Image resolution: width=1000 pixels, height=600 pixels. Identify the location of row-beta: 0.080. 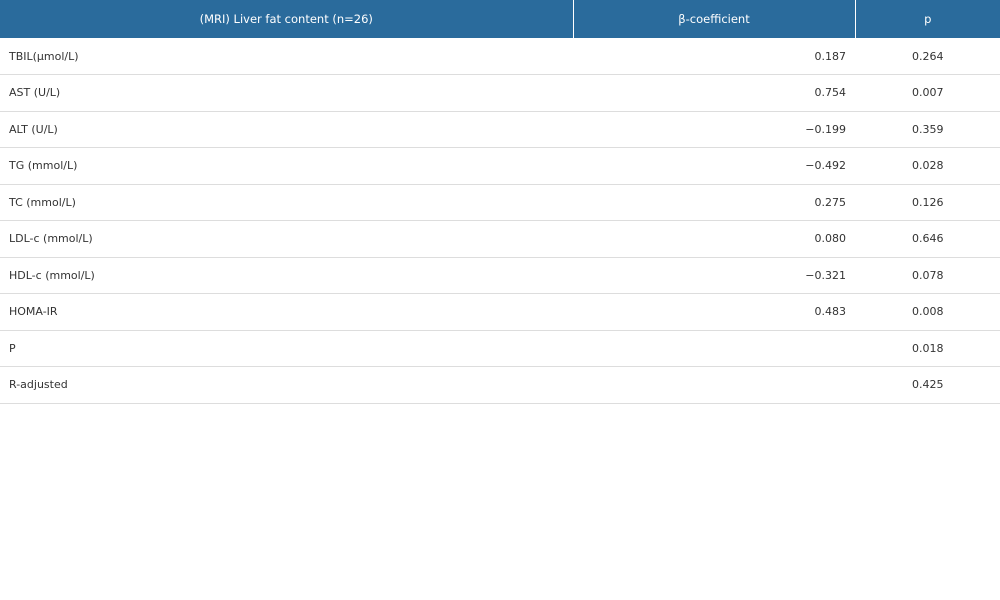
(830, 239).